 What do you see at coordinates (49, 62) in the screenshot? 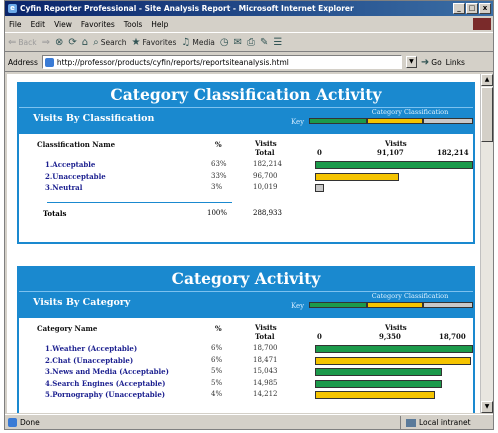
I see `page-icon` at bounding box center [49, 62].